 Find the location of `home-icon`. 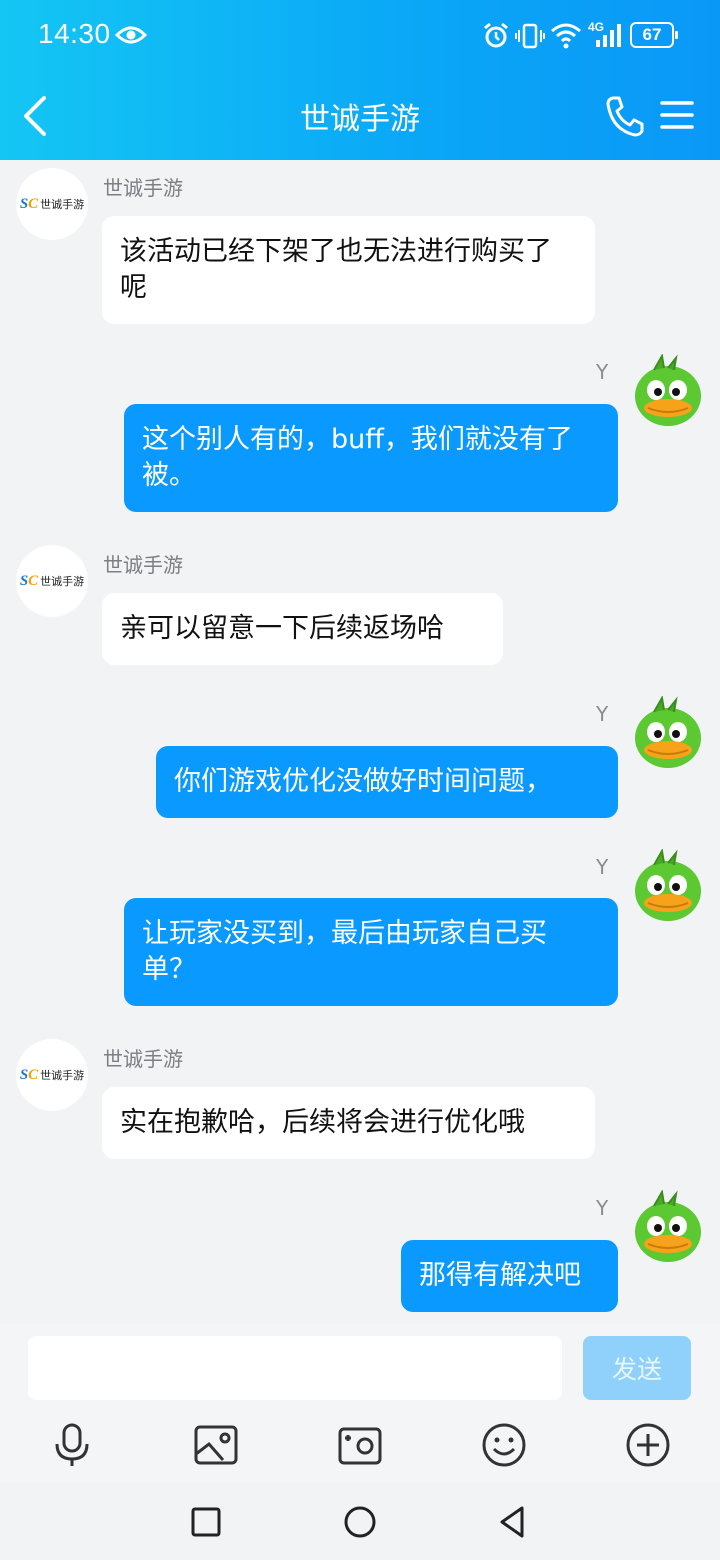

home-icon is located at coordinates (360, 1522).